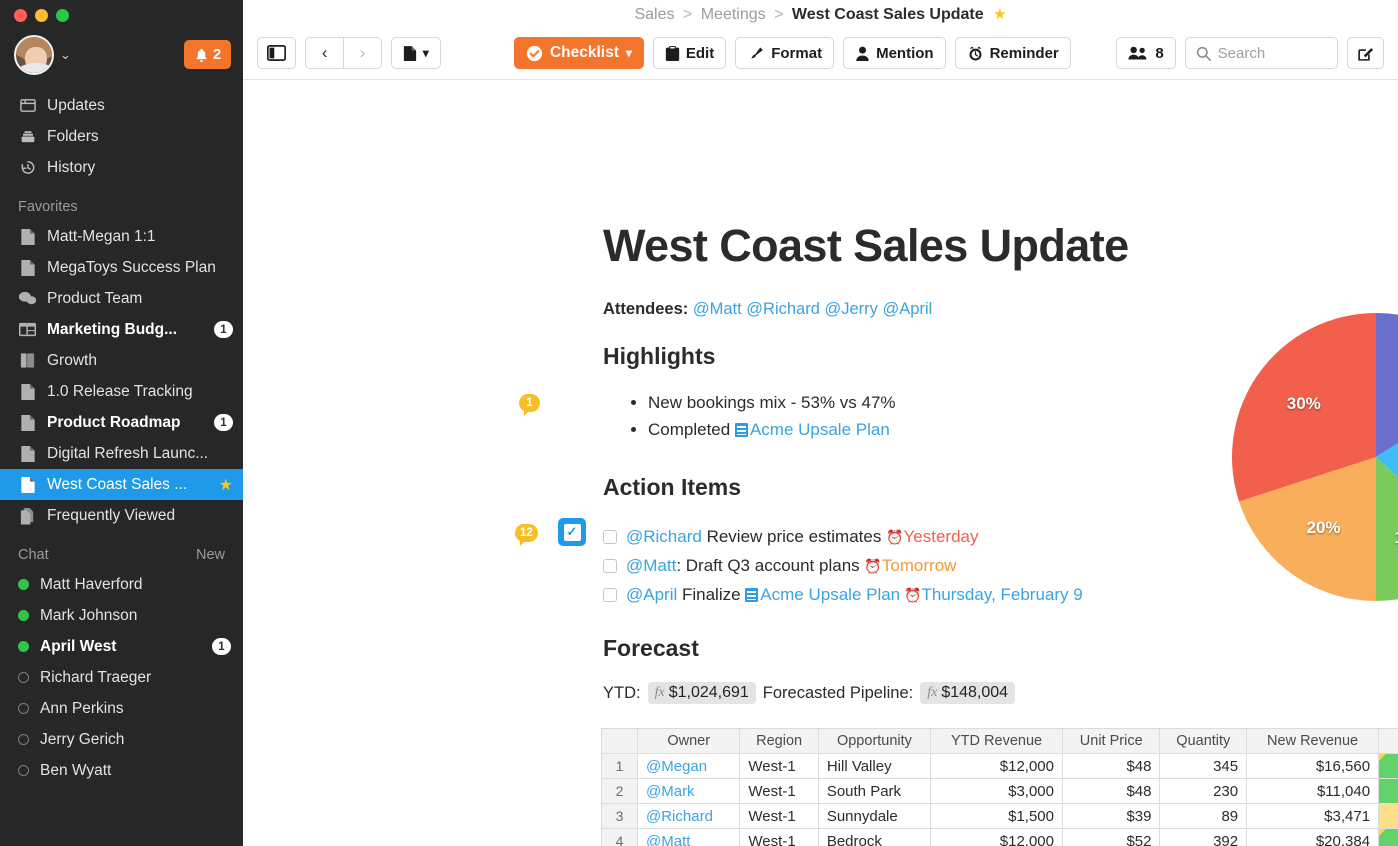  I want to click on back-button: ‹, so click(325, 53).